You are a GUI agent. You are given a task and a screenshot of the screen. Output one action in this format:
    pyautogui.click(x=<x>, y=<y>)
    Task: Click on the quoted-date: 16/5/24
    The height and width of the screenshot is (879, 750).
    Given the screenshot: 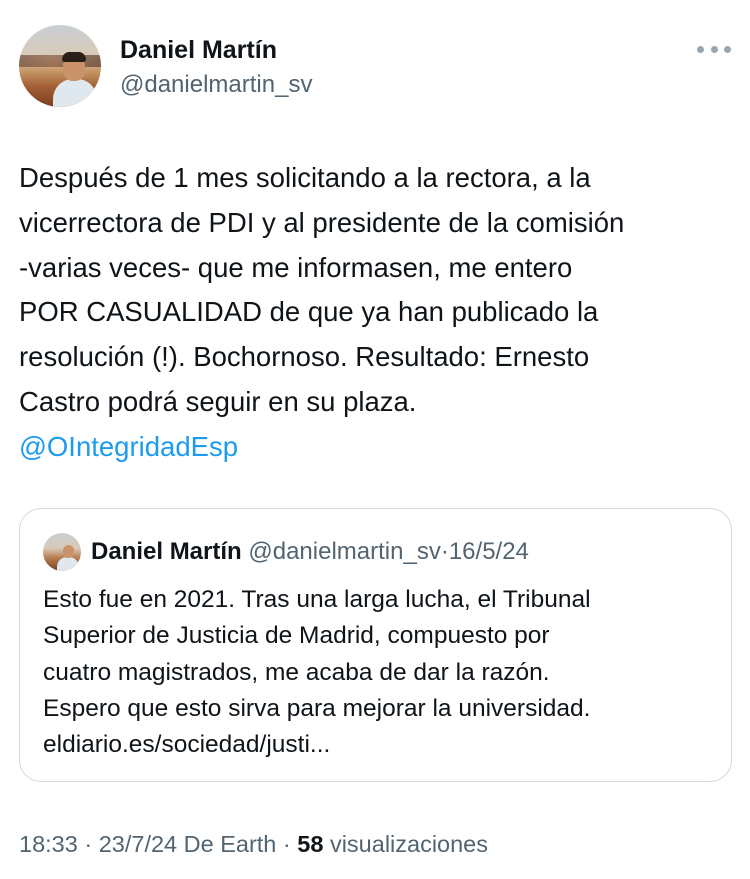 What is the action you would take?
    pyautogui.click(x=489, y=551)
    